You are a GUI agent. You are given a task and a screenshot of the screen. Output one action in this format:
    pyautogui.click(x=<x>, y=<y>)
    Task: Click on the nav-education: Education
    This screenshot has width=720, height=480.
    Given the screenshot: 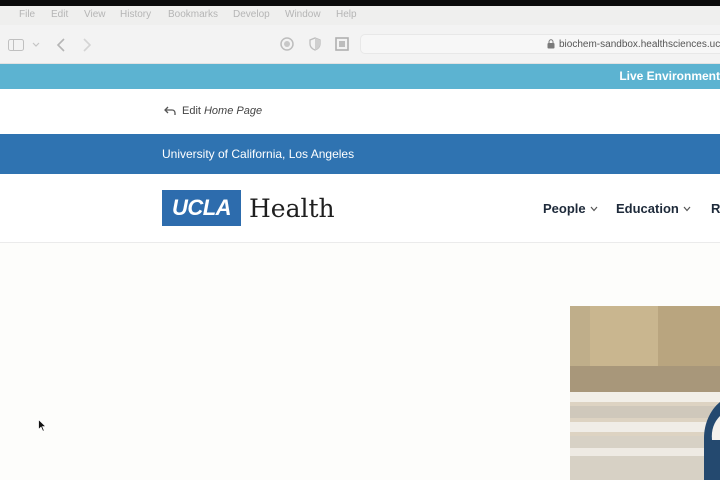 What is the action you would take?
    pyautogui.click(x=653, y=208)
    